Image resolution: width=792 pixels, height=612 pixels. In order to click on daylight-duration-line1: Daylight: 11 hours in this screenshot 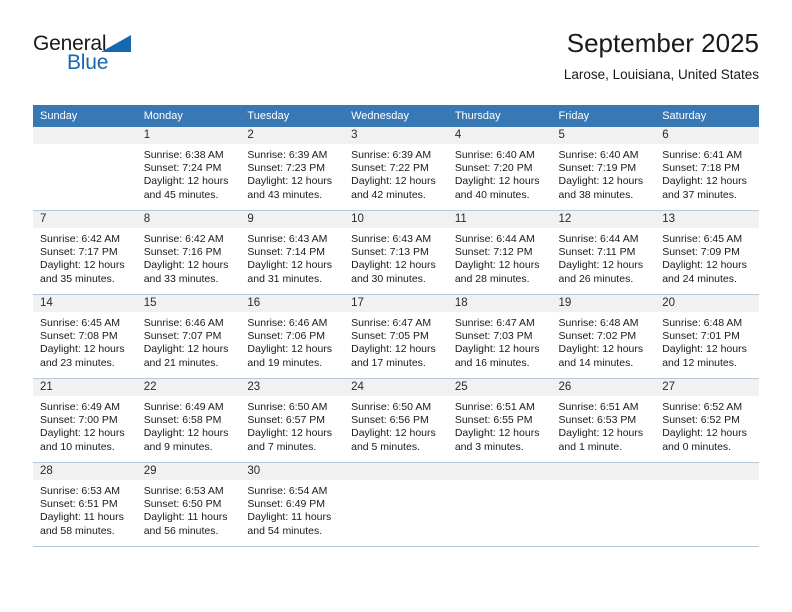, I will do `click(82, 517)`.